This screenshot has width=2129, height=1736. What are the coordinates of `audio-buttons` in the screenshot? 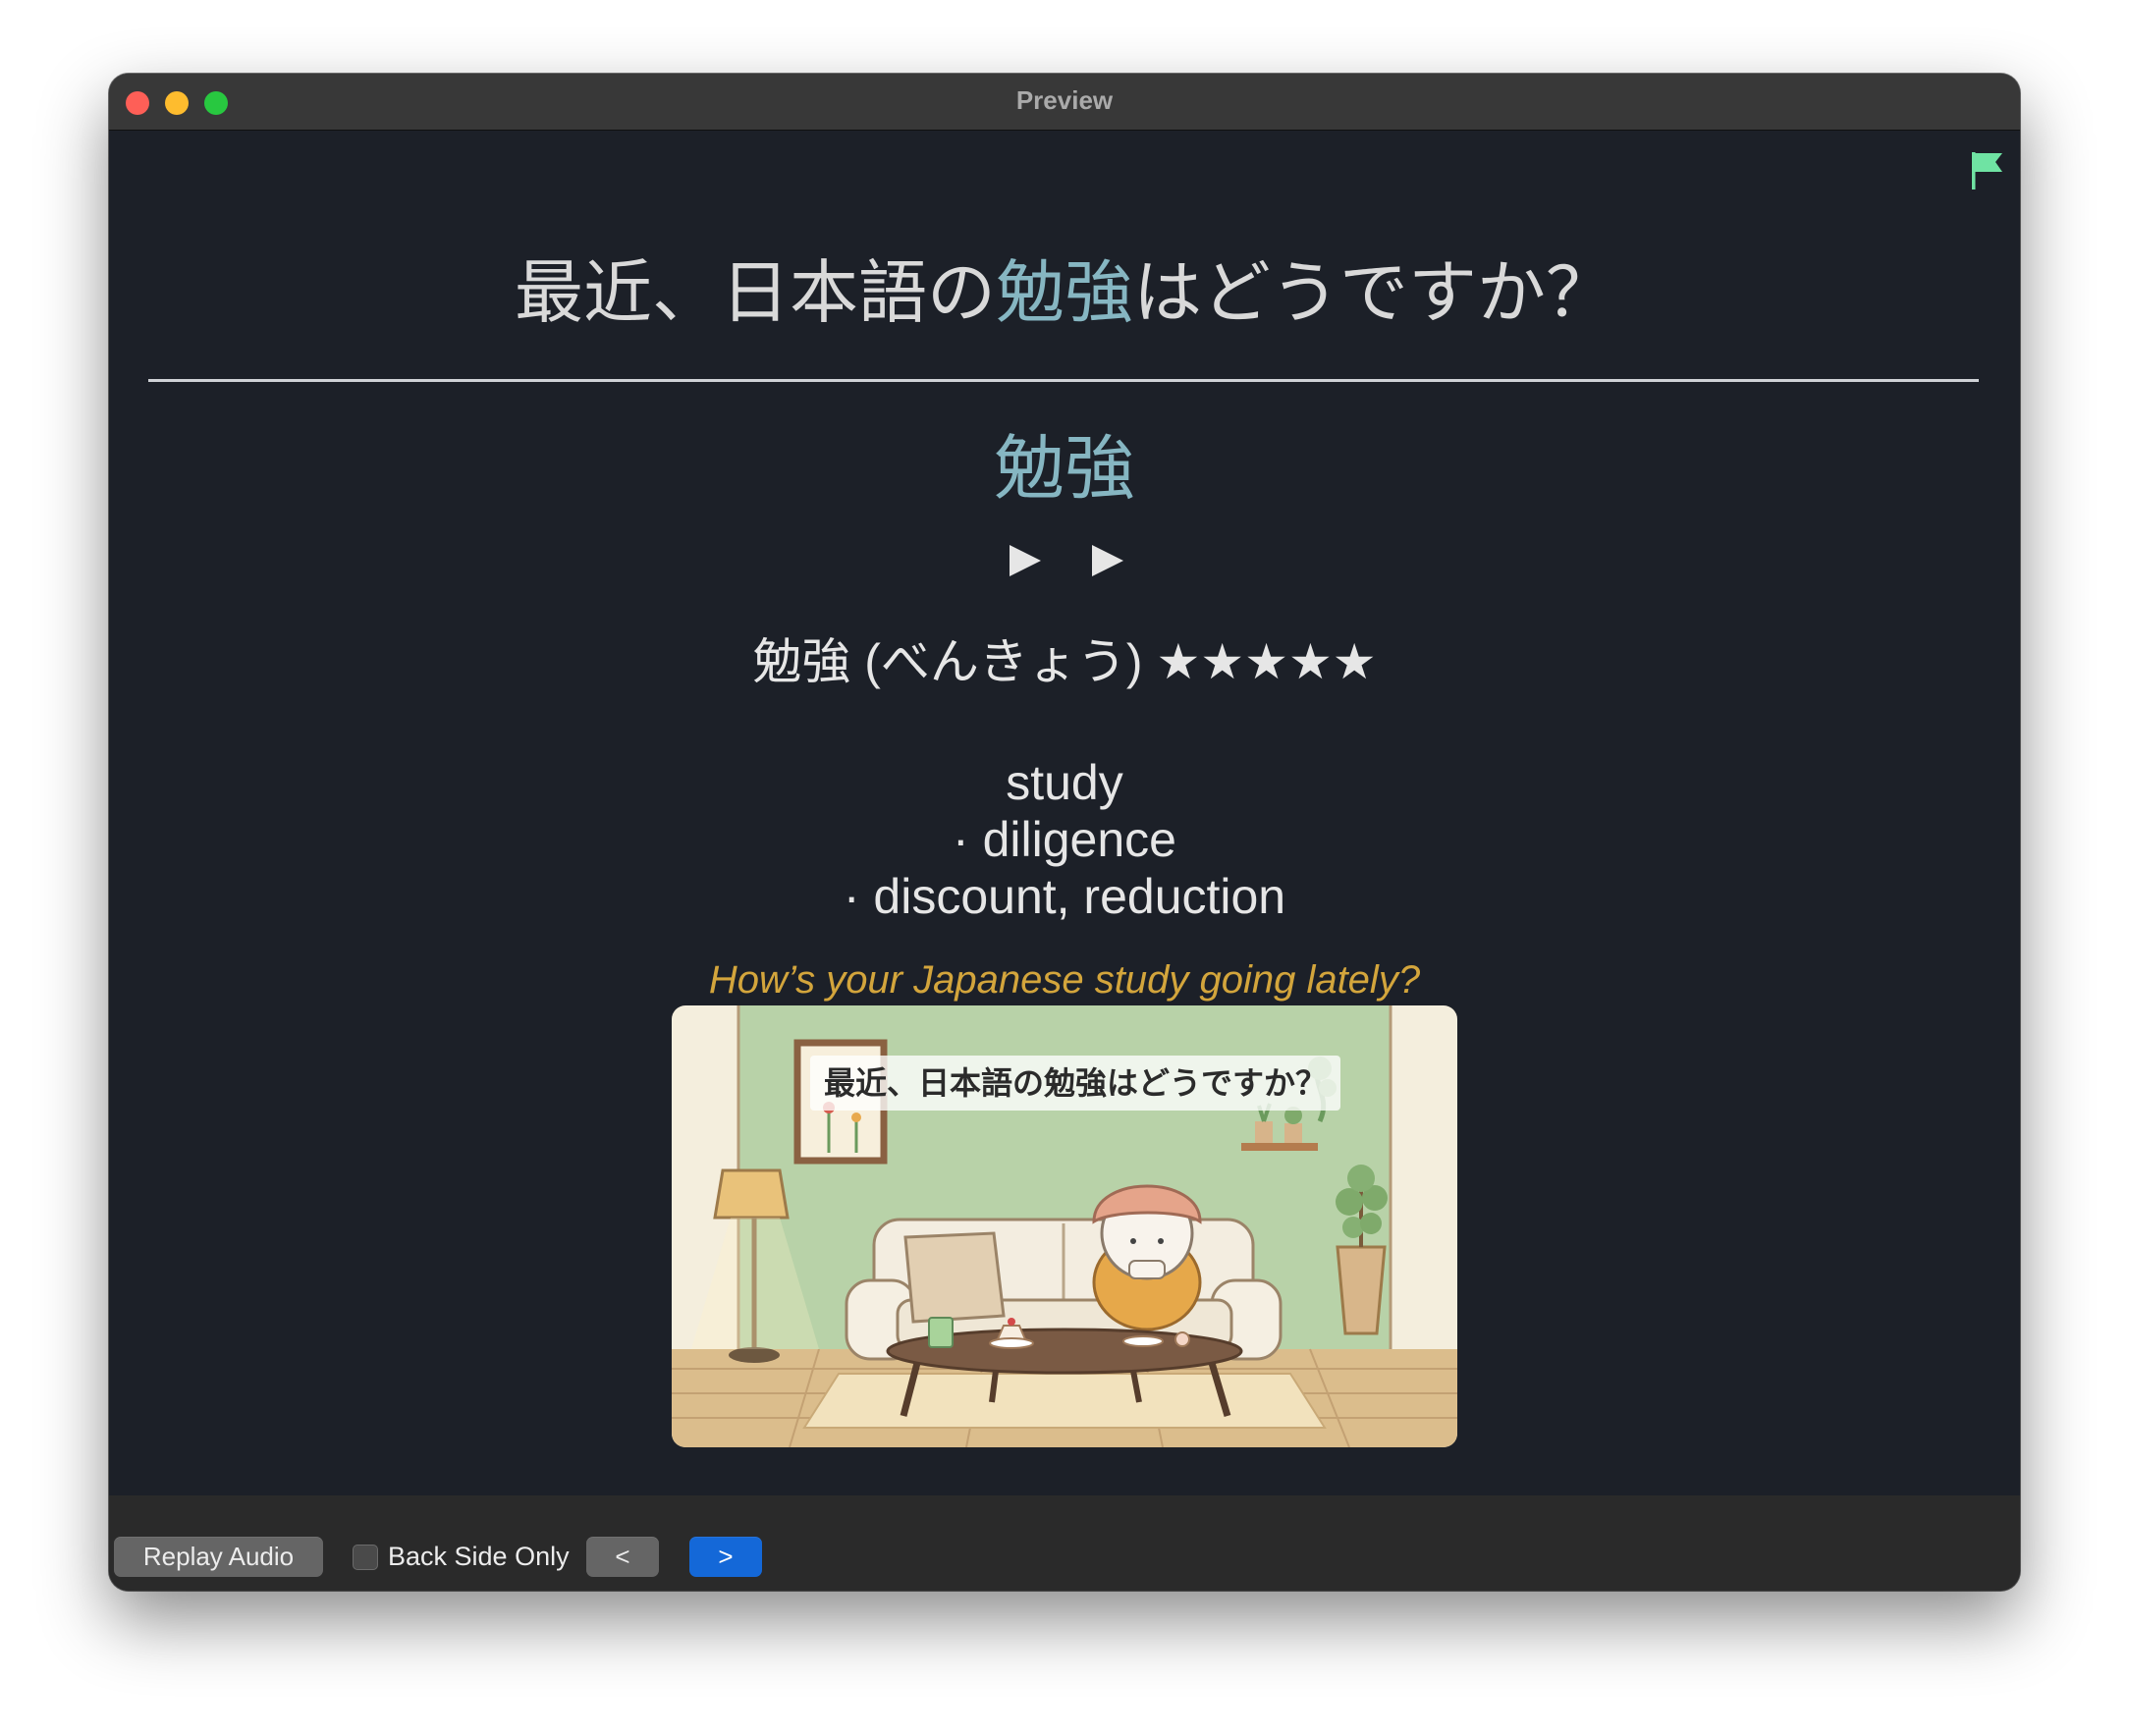 It's located at (1064, 560).